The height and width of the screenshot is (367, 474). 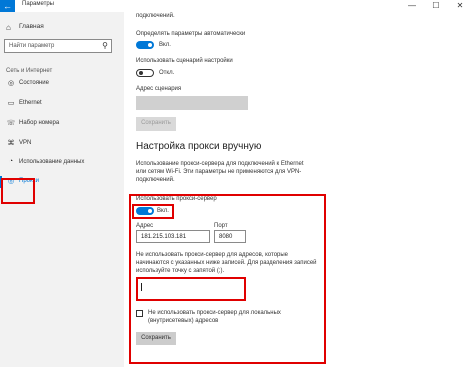 I want to click on globe-icon: ◎, so click(x=11, y=83).